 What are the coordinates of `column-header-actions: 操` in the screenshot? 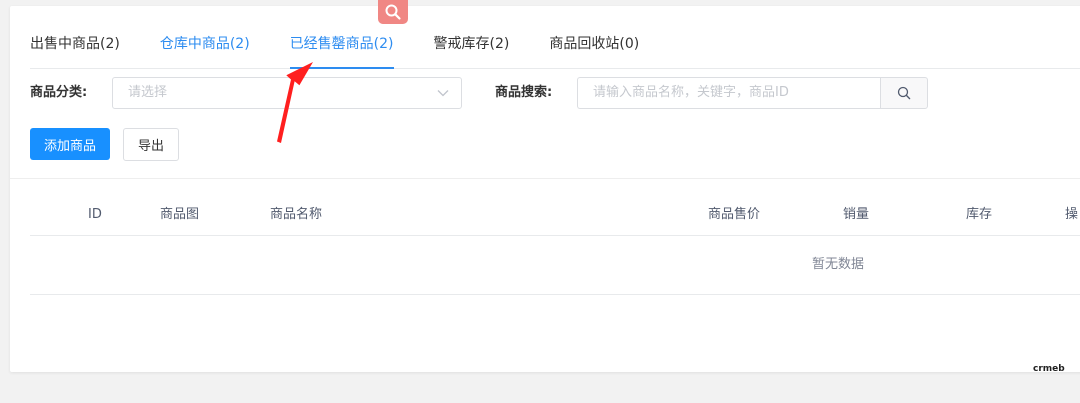 It's located at (1072, 214).